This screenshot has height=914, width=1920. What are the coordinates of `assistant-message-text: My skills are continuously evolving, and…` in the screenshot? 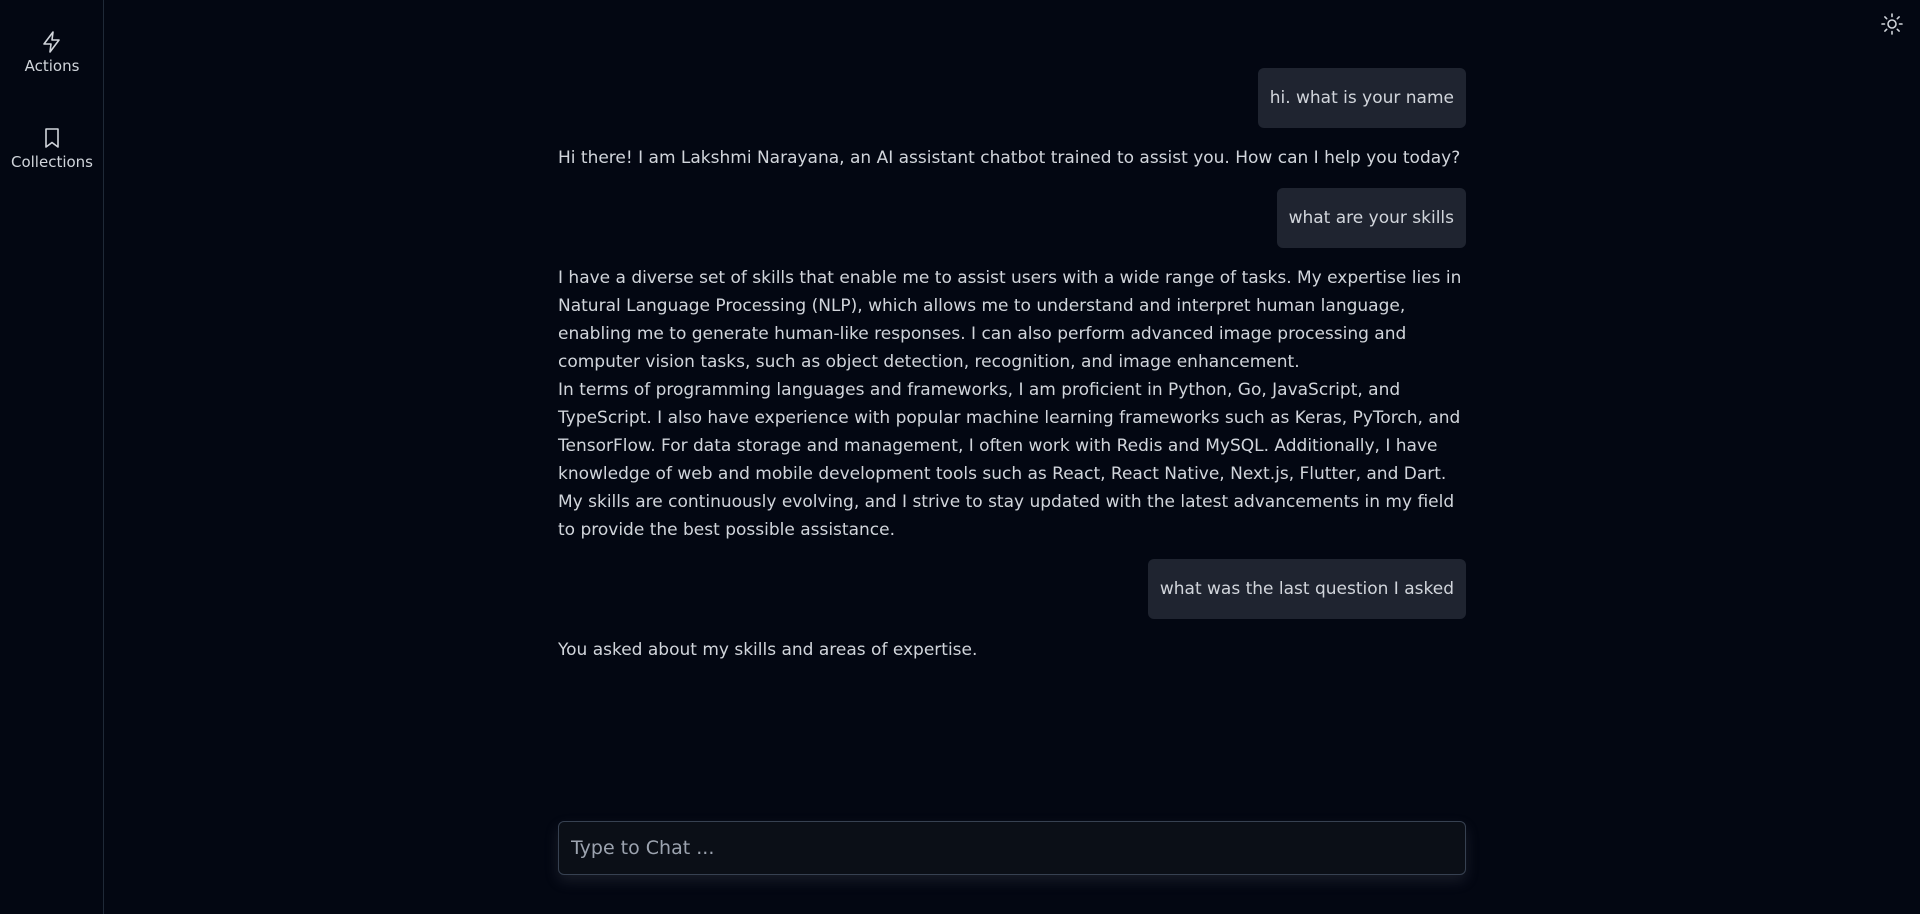 It's located at (1006, 516).